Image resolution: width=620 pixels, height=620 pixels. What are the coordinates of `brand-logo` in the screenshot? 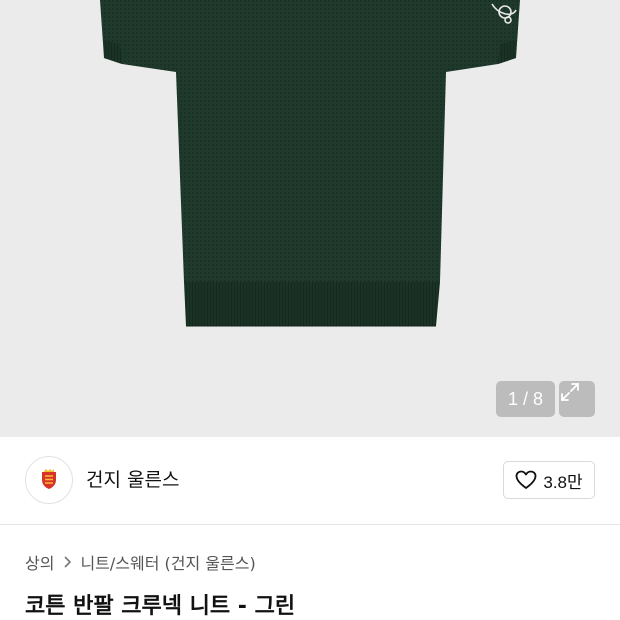 It's located at (49, 480).